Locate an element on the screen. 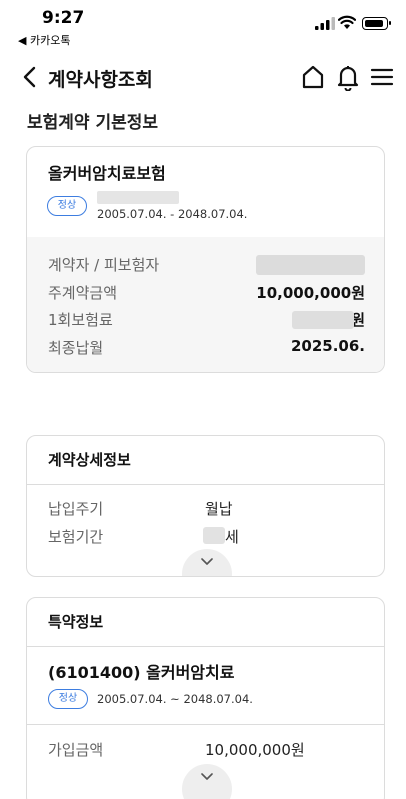 The height and width of the screenshot is (799, 406). redacted-premium is located at coordinates (323, 320).